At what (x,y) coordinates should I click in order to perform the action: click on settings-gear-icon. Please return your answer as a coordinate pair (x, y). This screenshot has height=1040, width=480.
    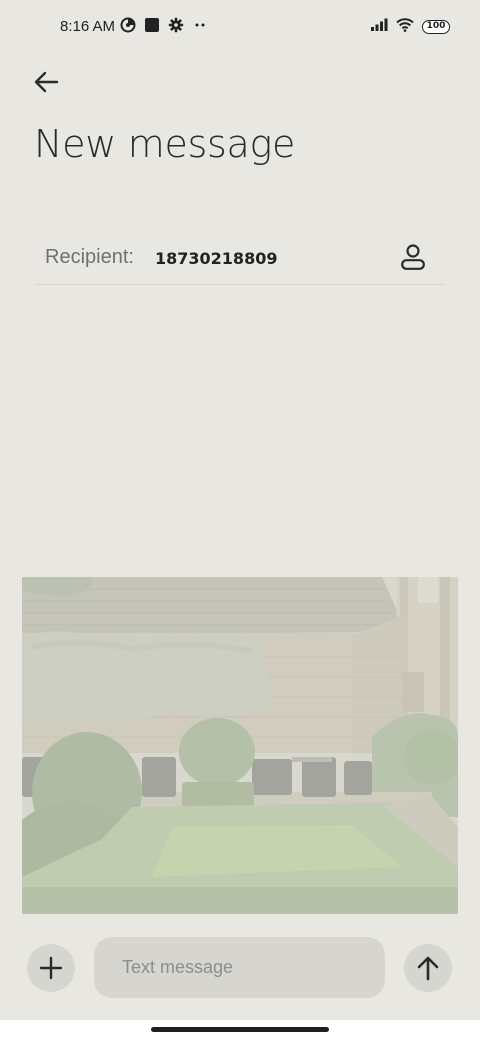
    Looking at the image, I should click on (176, 27).